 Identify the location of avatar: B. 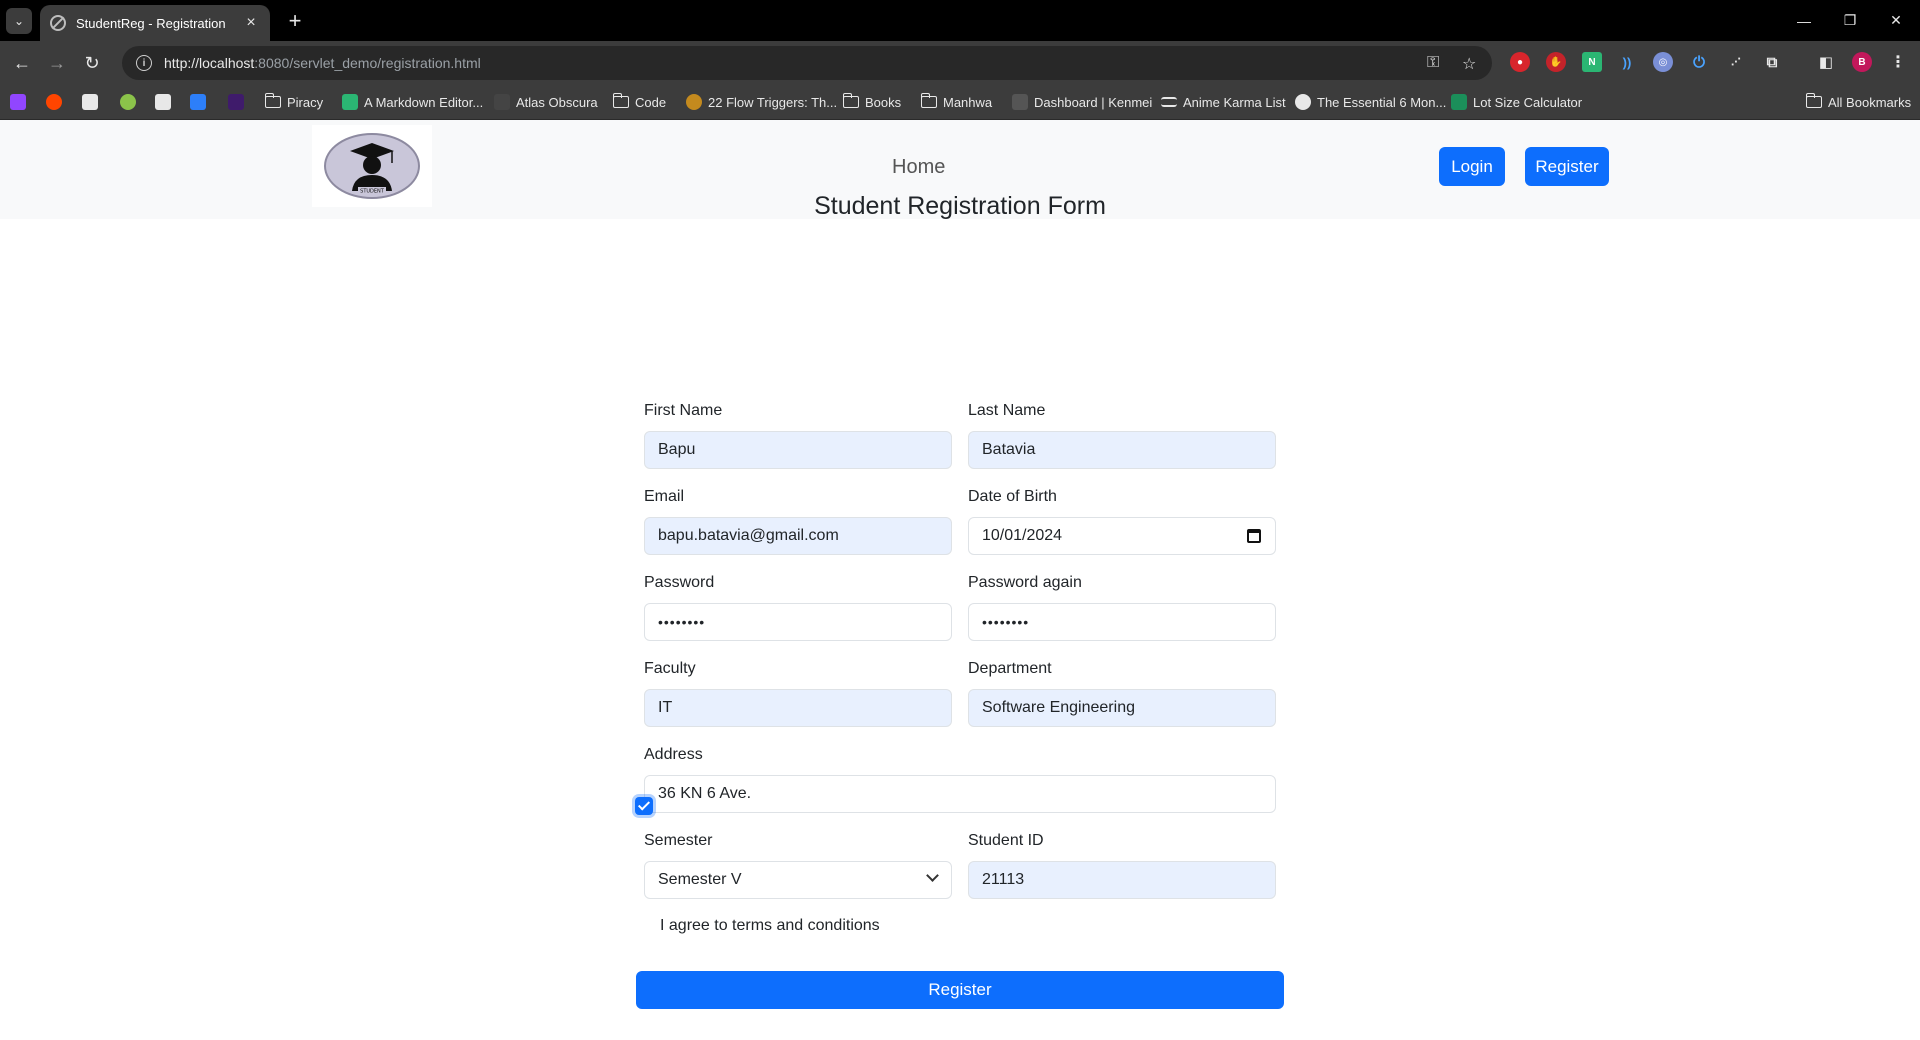
(1862, 62).